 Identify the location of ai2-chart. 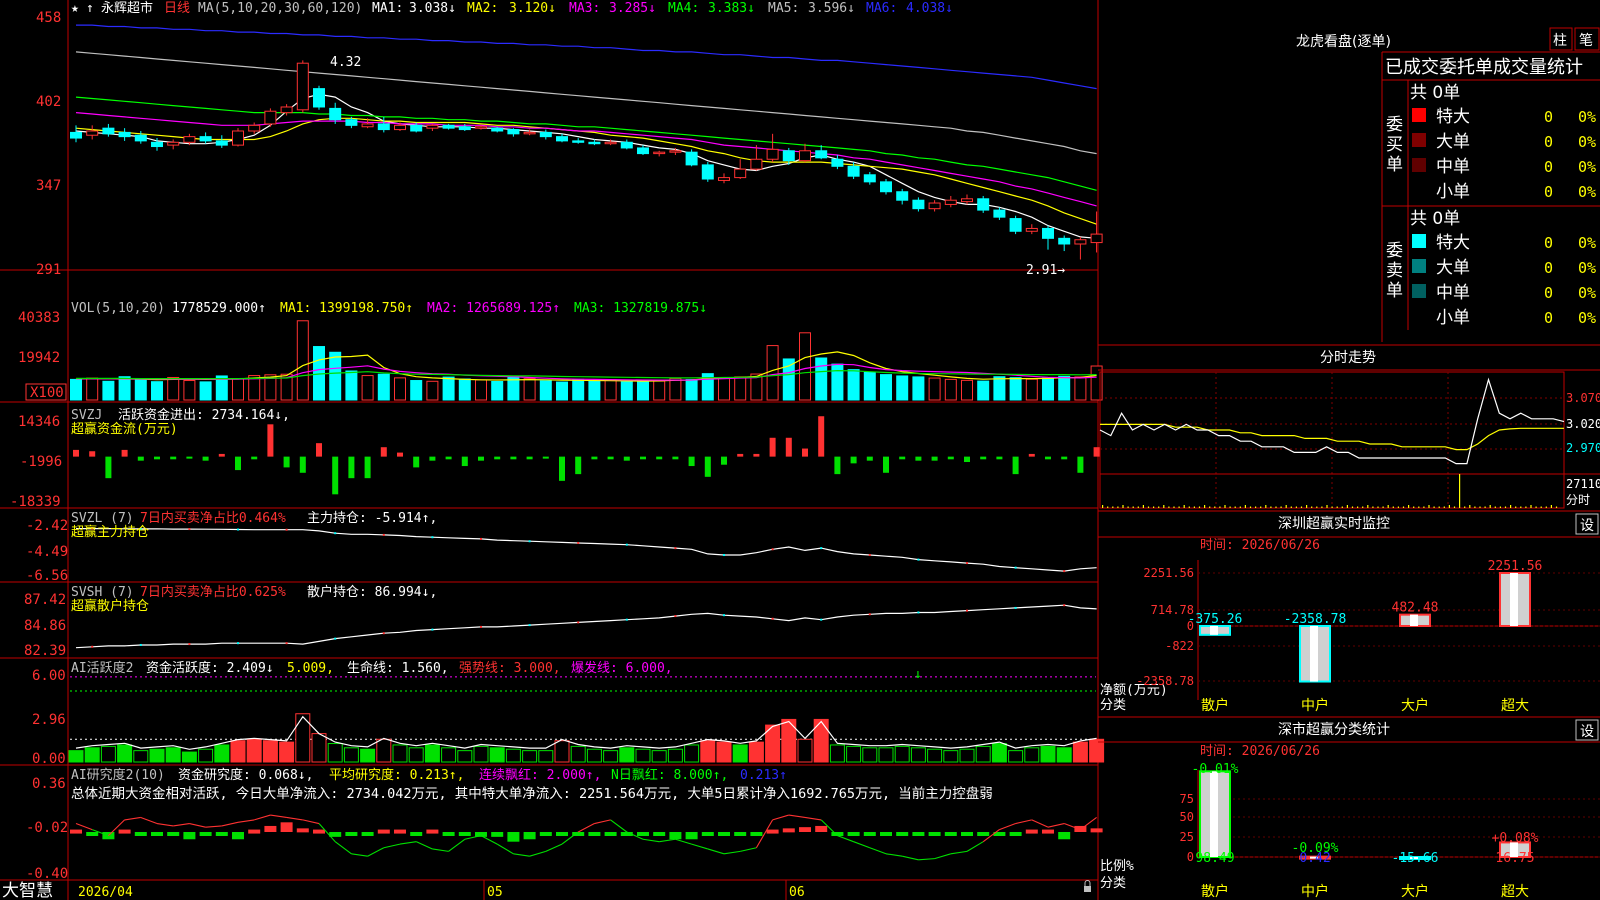
(586, 837).